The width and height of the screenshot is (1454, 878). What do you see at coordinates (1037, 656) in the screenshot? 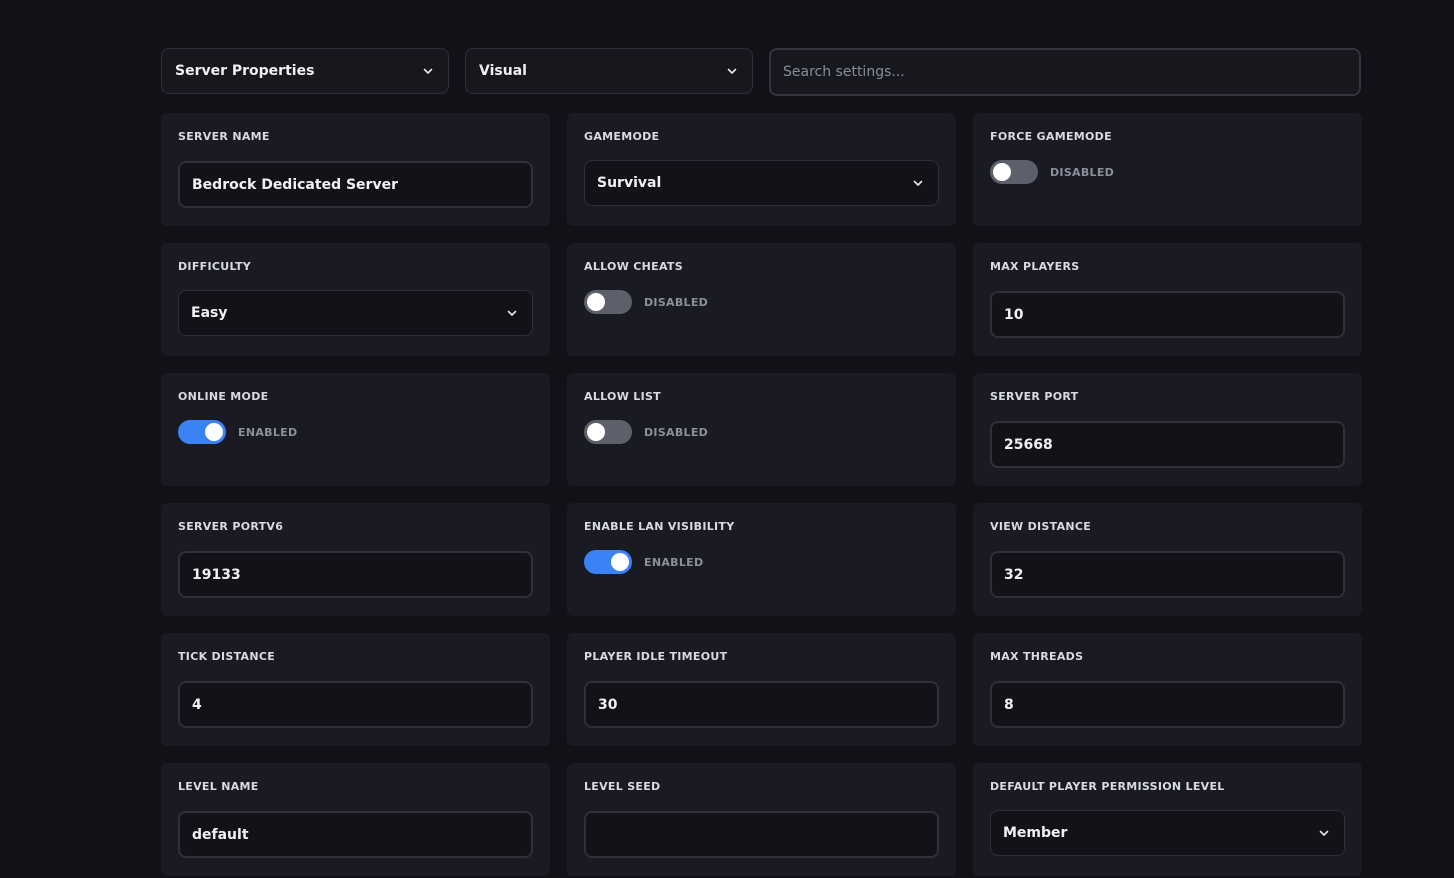
I see `setting-label: MAX THREADS` at bounding box center [1037, 656].